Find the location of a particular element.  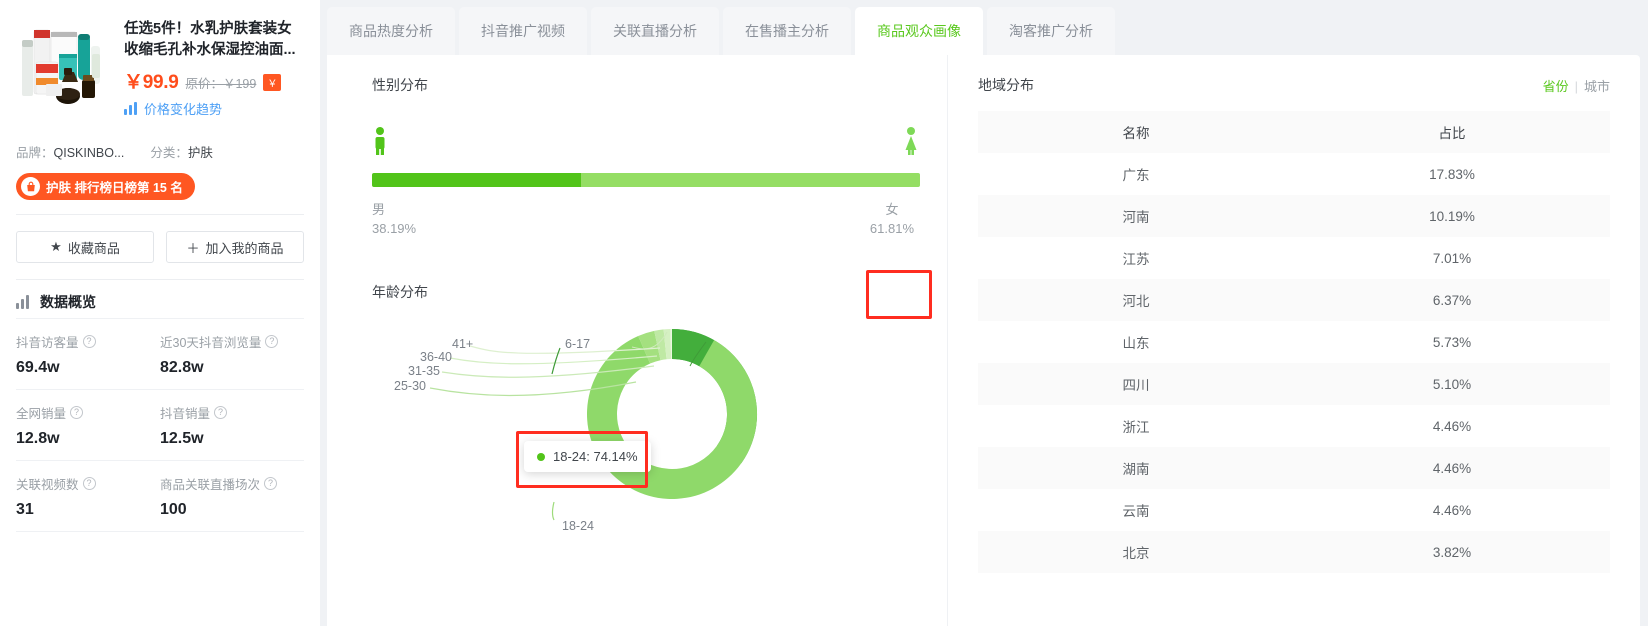

region-scope-toggle: 省份 | 城市 is located at coordinates (1576, 85).